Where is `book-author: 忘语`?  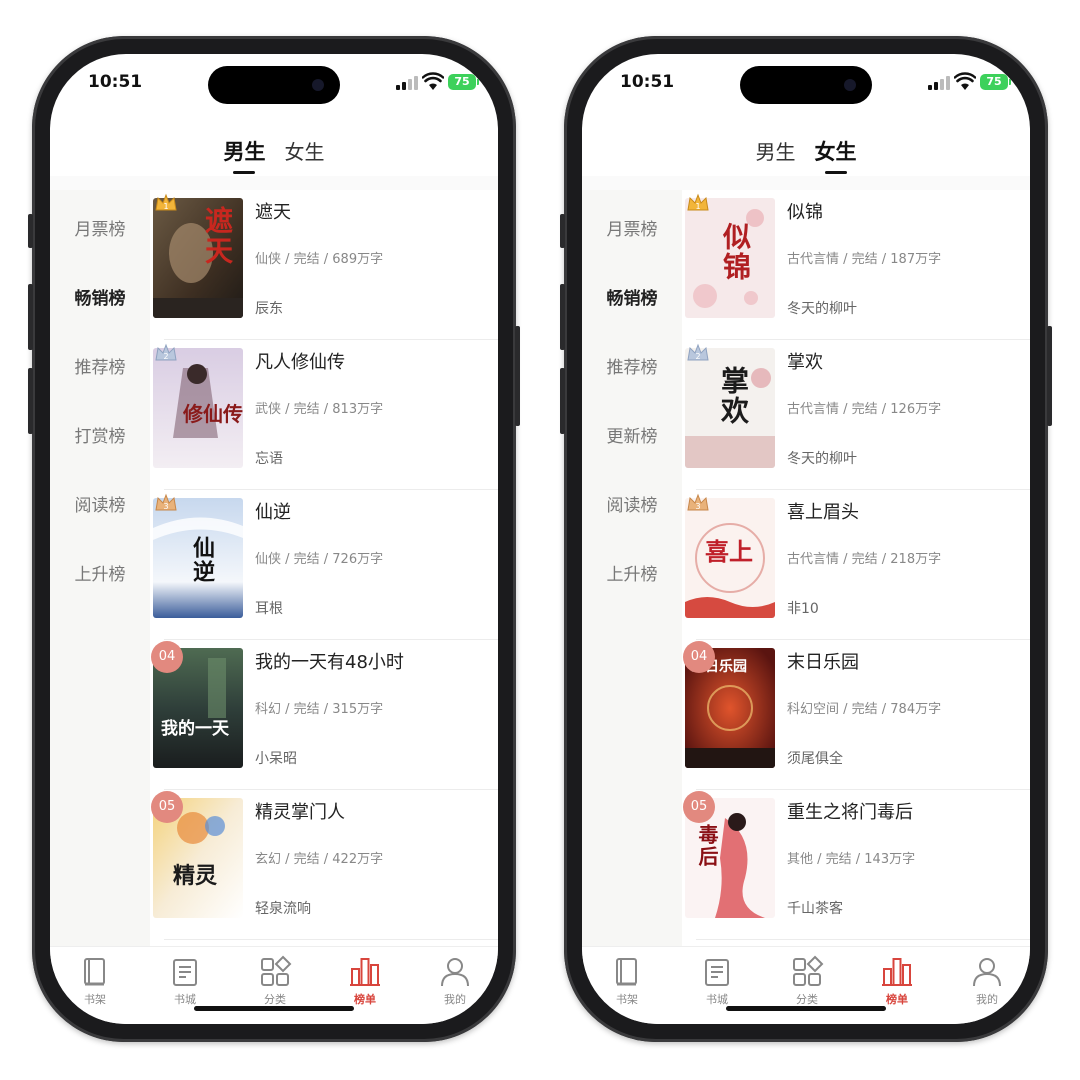 book-author: 忘语 is located at coordinates (269, 459).